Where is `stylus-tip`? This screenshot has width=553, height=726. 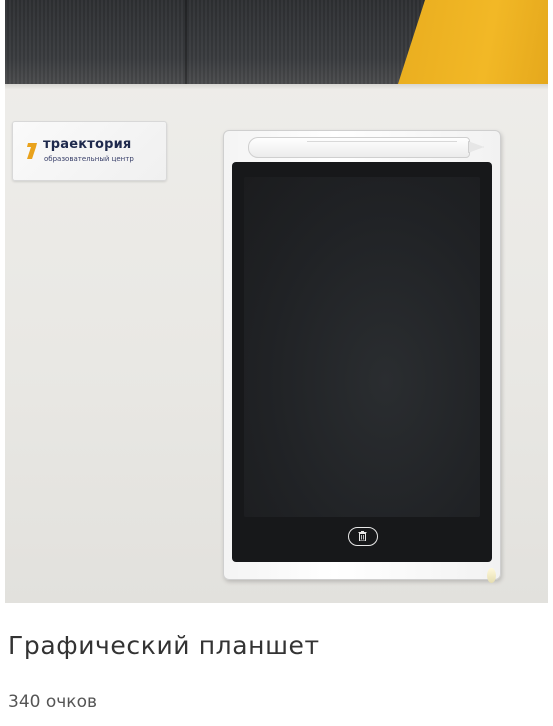
stylus-tip is located at coordinates (476, 147).